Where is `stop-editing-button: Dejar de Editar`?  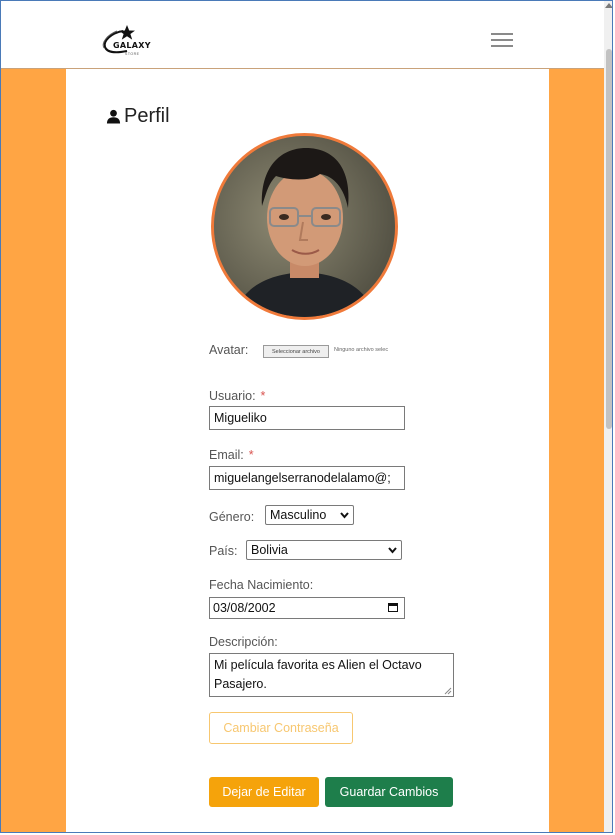 stop-editing-button: Dejar de Editar is located at coordinates (264, 792).